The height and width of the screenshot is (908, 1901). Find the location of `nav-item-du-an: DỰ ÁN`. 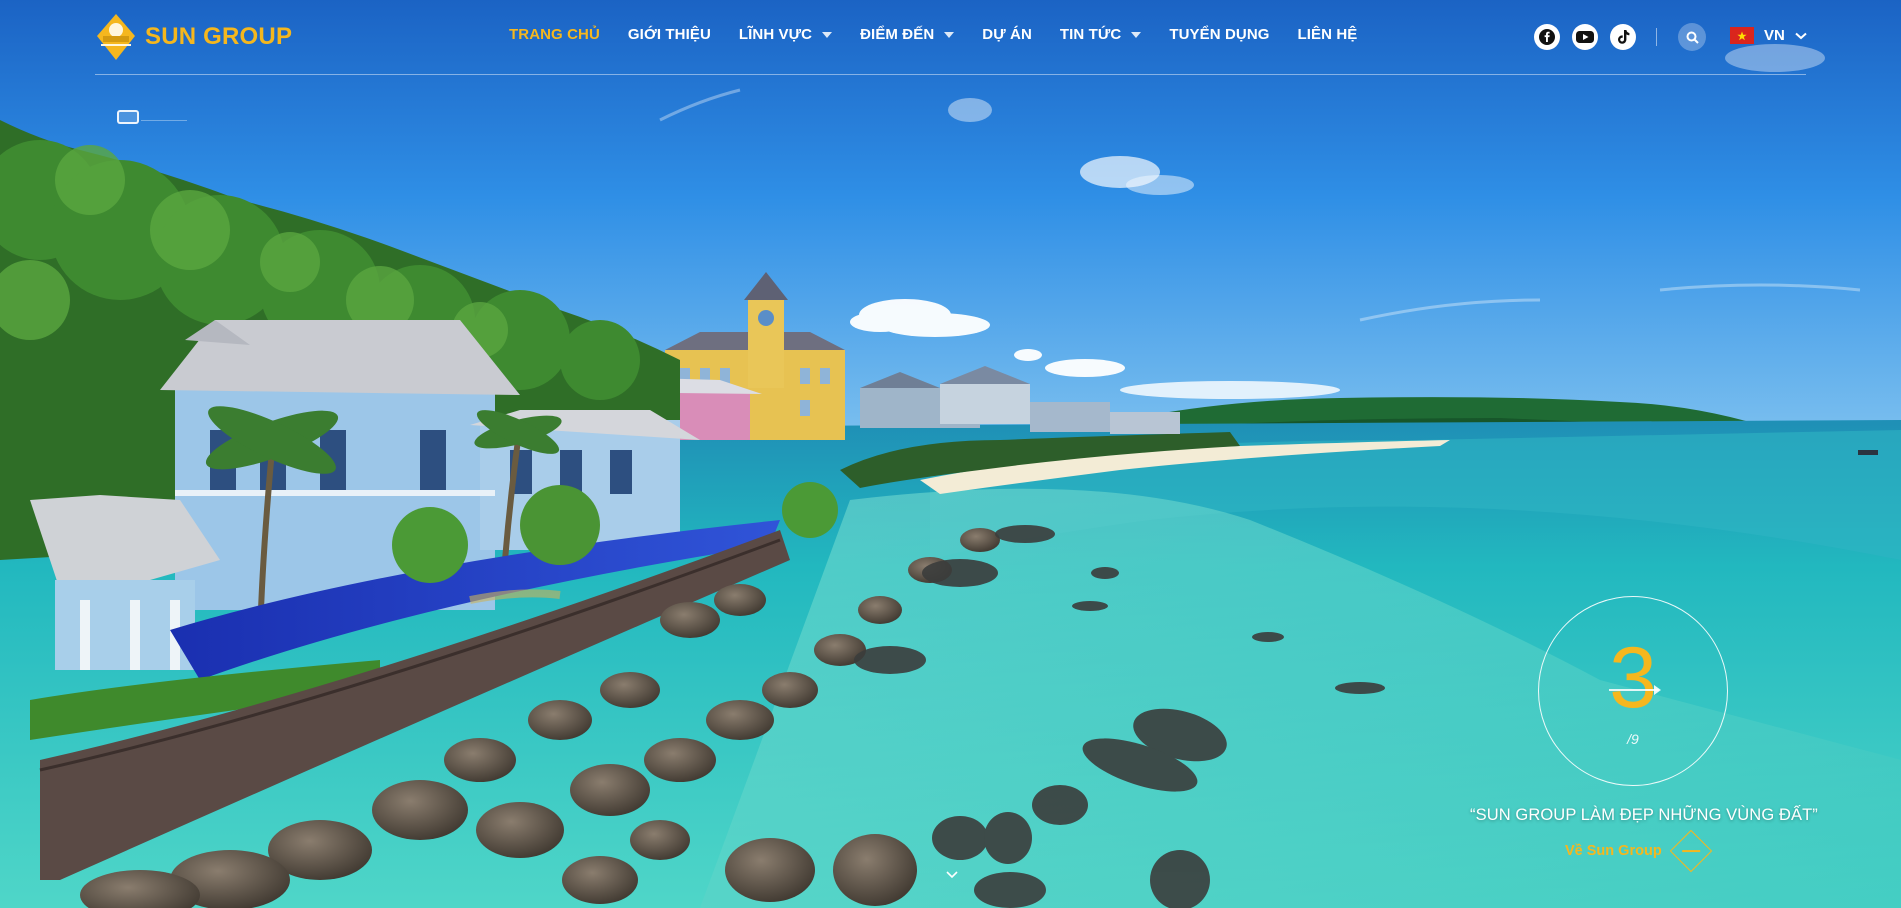

nav-item-du-an: DỰ ÁN is located at coordinates (1007, 34).